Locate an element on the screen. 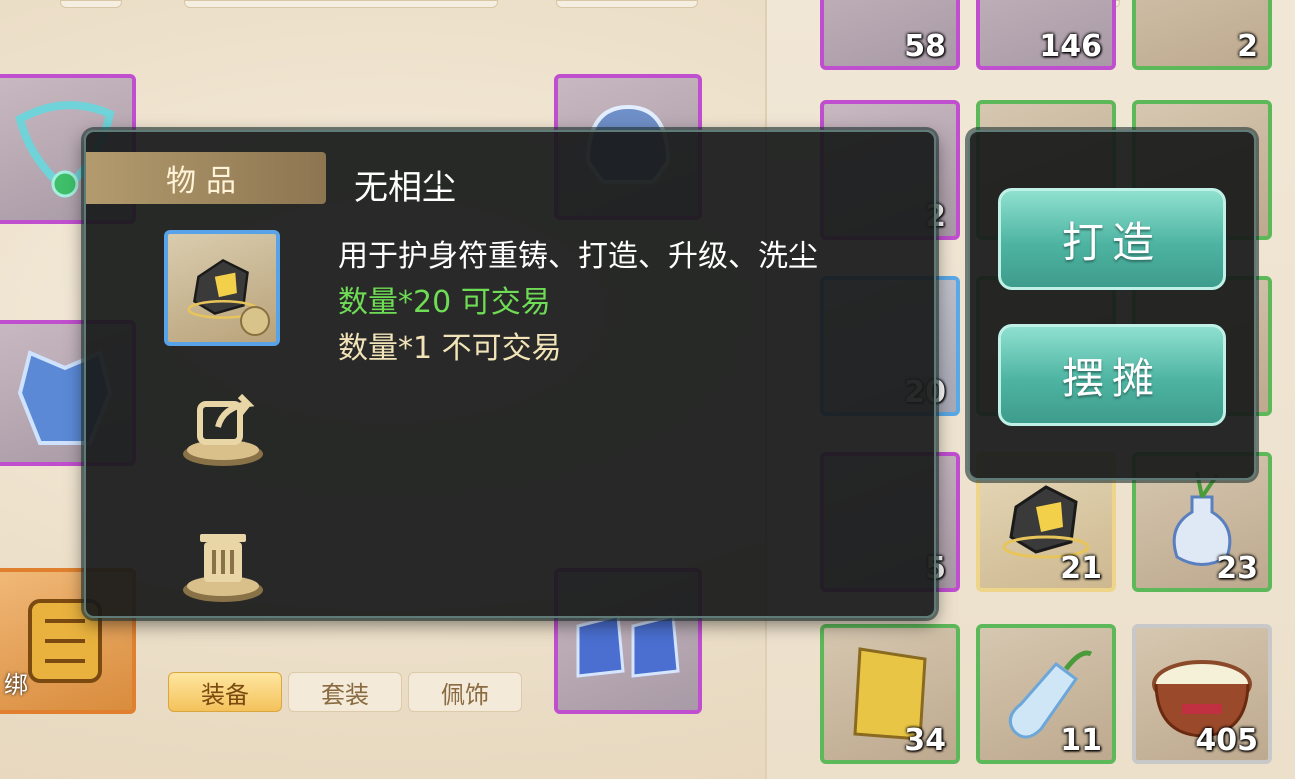 The width and height of the screenshot is (1295, 779). inventory-slot: 11 is located at coordinates (1046, 694).